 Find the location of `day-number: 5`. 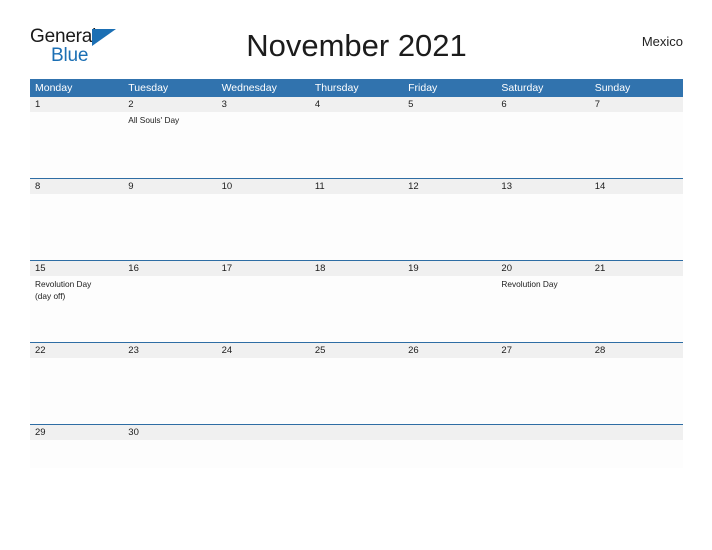

day-number: 5 is located at coordinates (449, 104).